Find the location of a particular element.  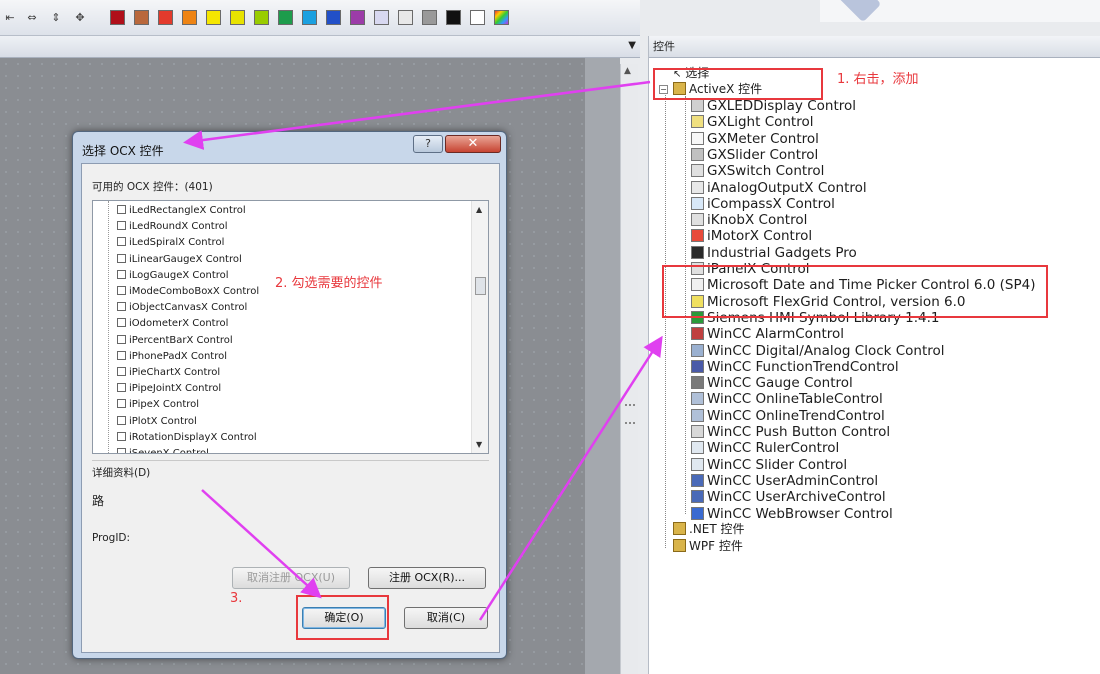

ocx-list-item: iLedRectangleX Control is located at coordinates (181, 210).